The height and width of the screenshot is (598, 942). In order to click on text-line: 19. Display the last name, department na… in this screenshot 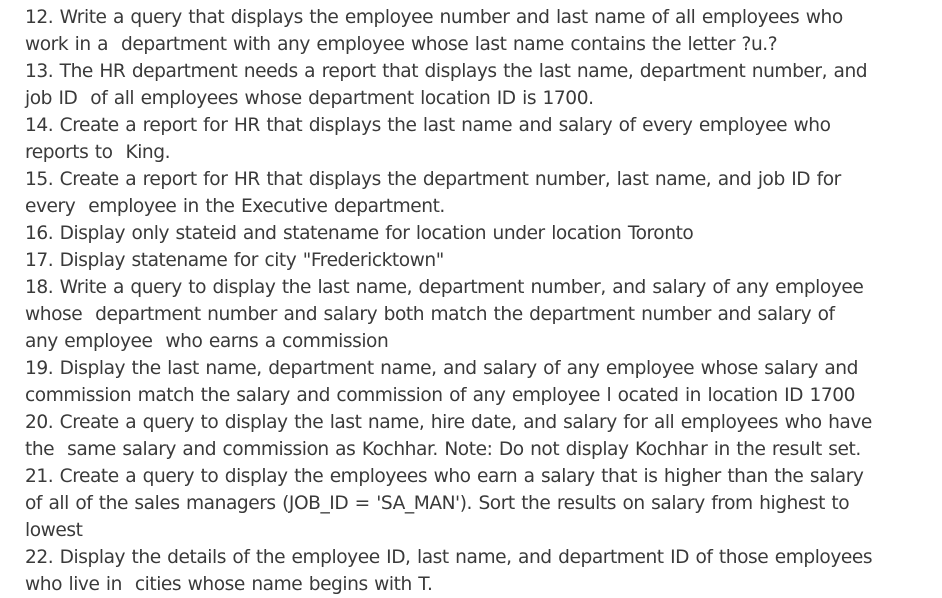, I will do `click(441, 368)`.